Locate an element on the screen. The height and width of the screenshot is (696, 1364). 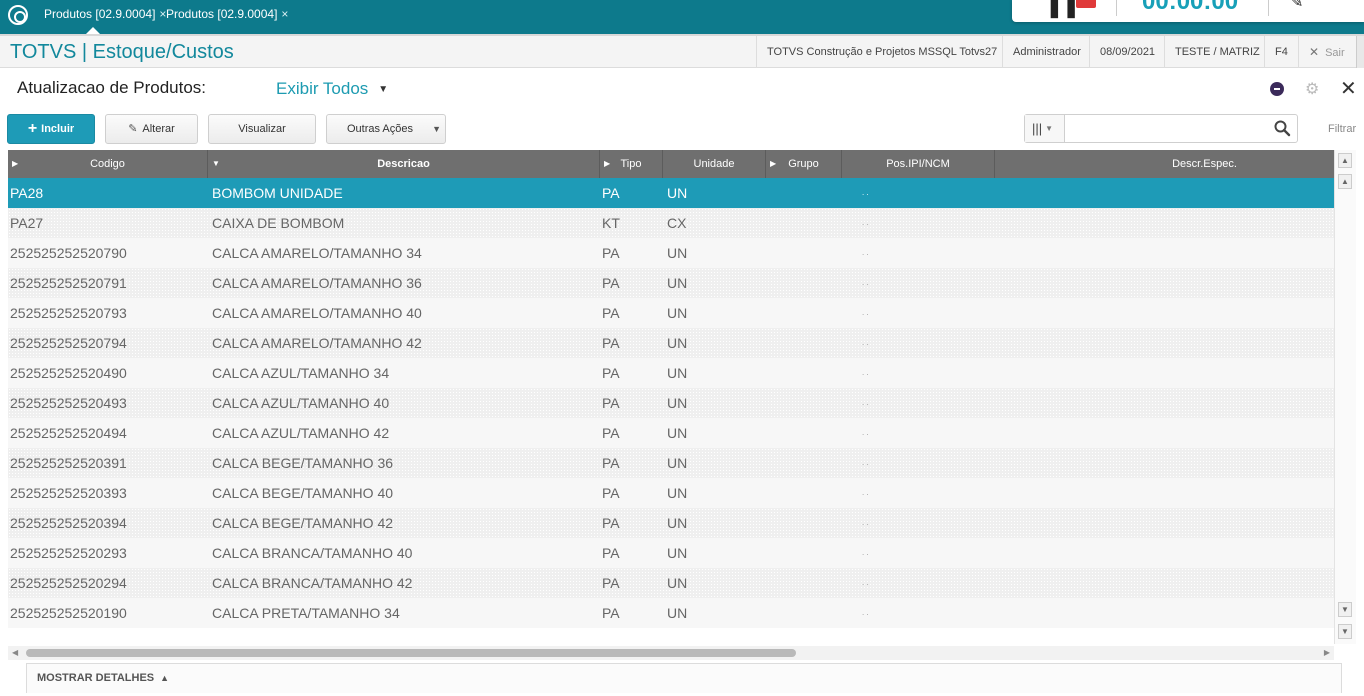
scroll-up-icon: ▲ is located at coordinates (1345, 160).